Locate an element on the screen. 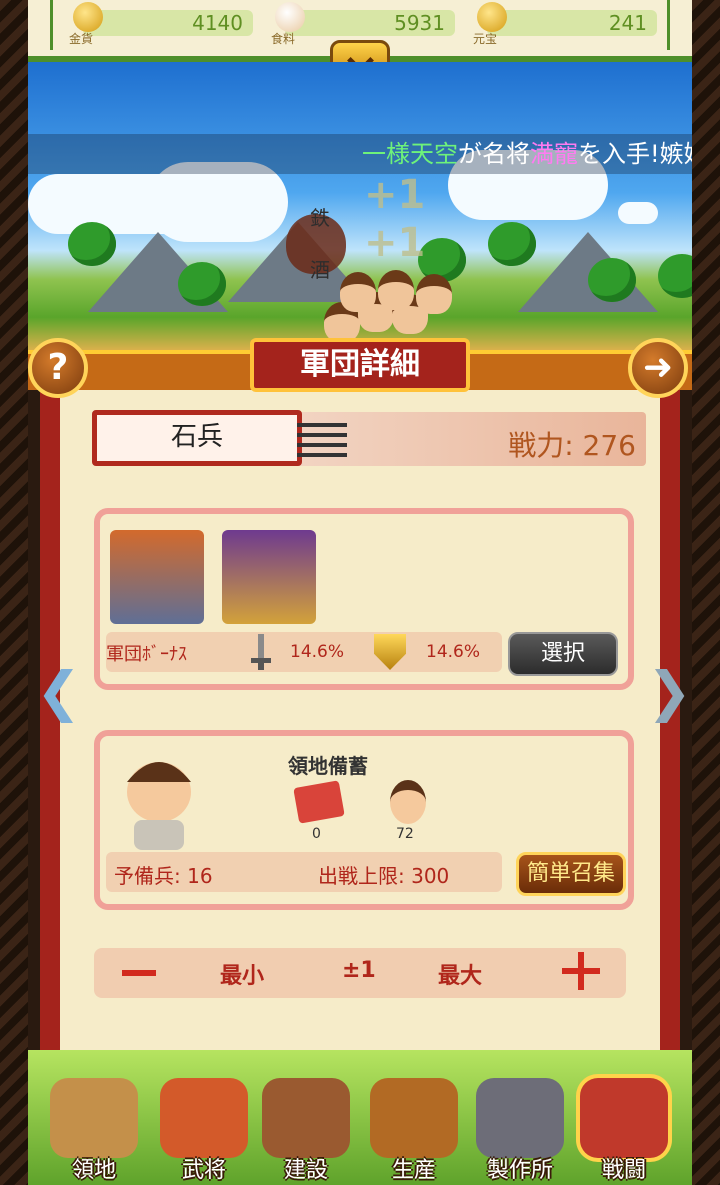 The width and height of the screenshot is (720, 1185). nav-label: 戦闘 is located at coordinates (623, 1170).